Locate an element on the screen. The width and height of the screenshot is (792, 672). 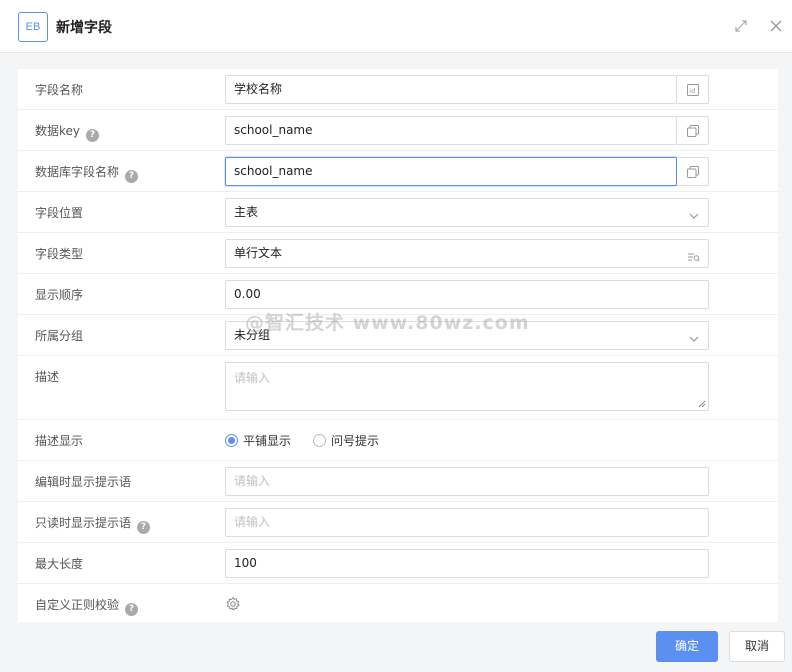
edit-hint-input: 请输入 is located at coordinates (467, 481).